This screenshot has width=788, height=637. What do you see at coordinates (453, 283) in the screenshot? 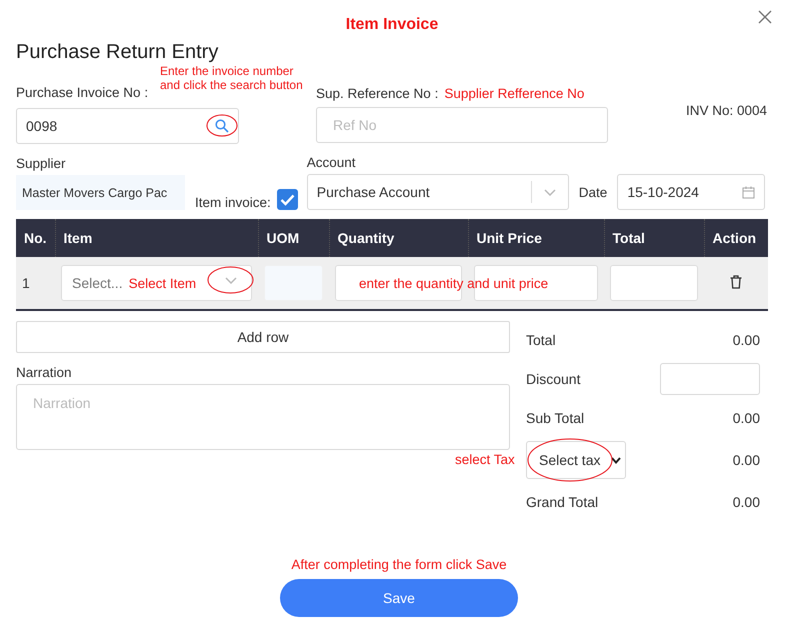
I see `annotation-text: enter the quantity and unit price` at bounding box center [453, 283].